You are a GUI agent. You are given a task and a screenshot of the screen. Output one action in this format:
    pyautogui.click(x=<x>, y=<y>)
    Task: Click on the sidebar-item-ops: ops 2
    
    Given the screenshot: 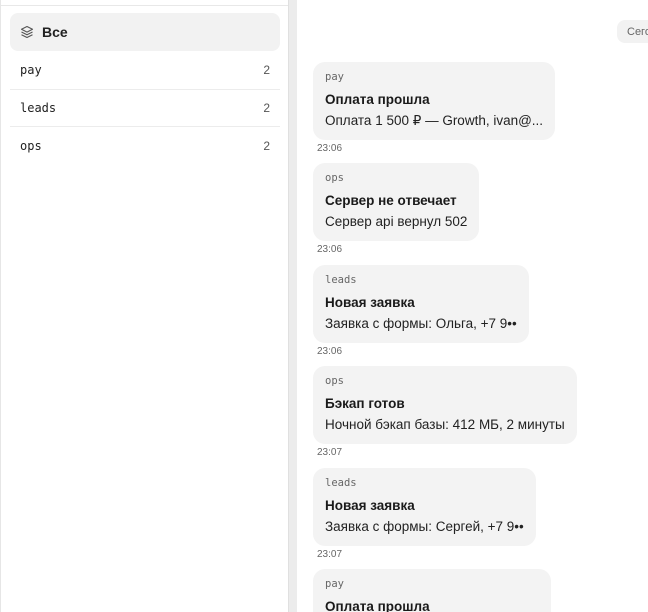 What is the action you would take?
    pyautogui.click(x=145, y=146)
    